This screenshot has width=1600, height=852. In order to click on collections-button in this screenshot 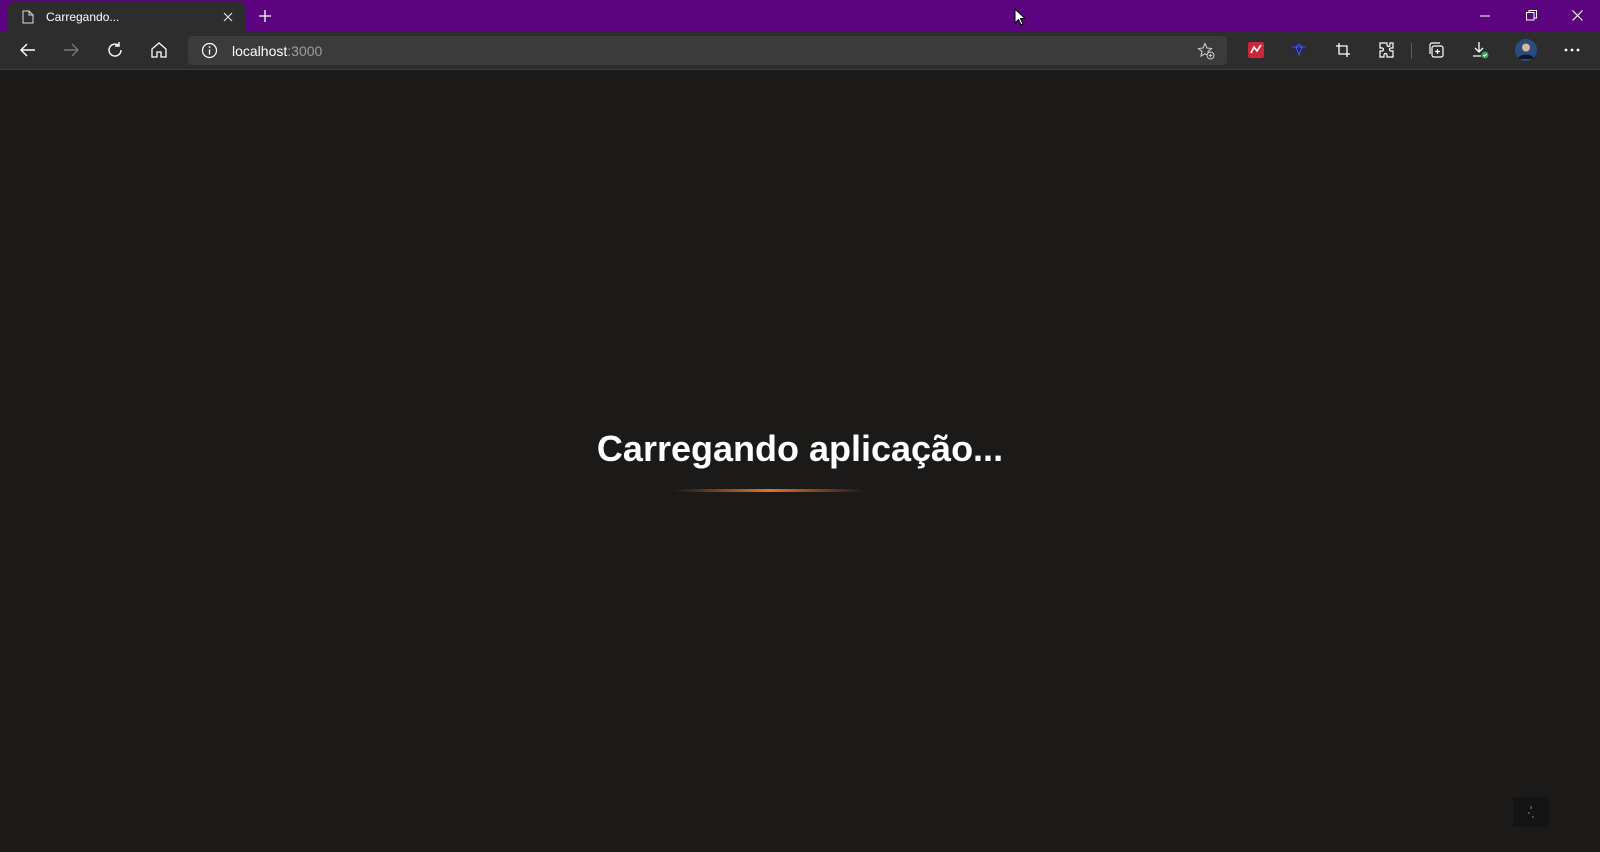, I will do `click(1436, 50)`.